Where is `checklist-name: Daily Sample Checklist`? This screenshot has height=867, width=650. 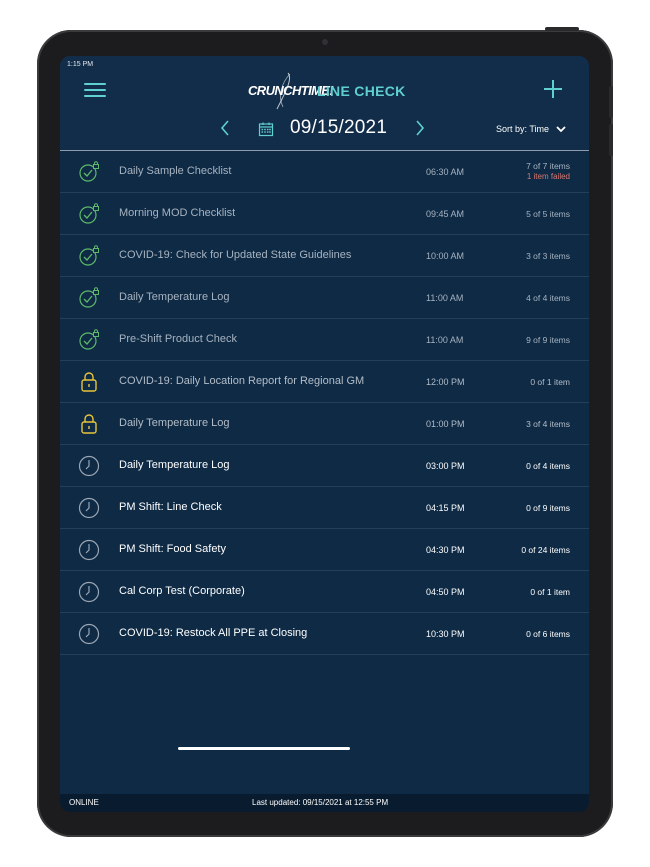 checklist-name: Daily Sample Checklist is located at coordinates (175, 171).